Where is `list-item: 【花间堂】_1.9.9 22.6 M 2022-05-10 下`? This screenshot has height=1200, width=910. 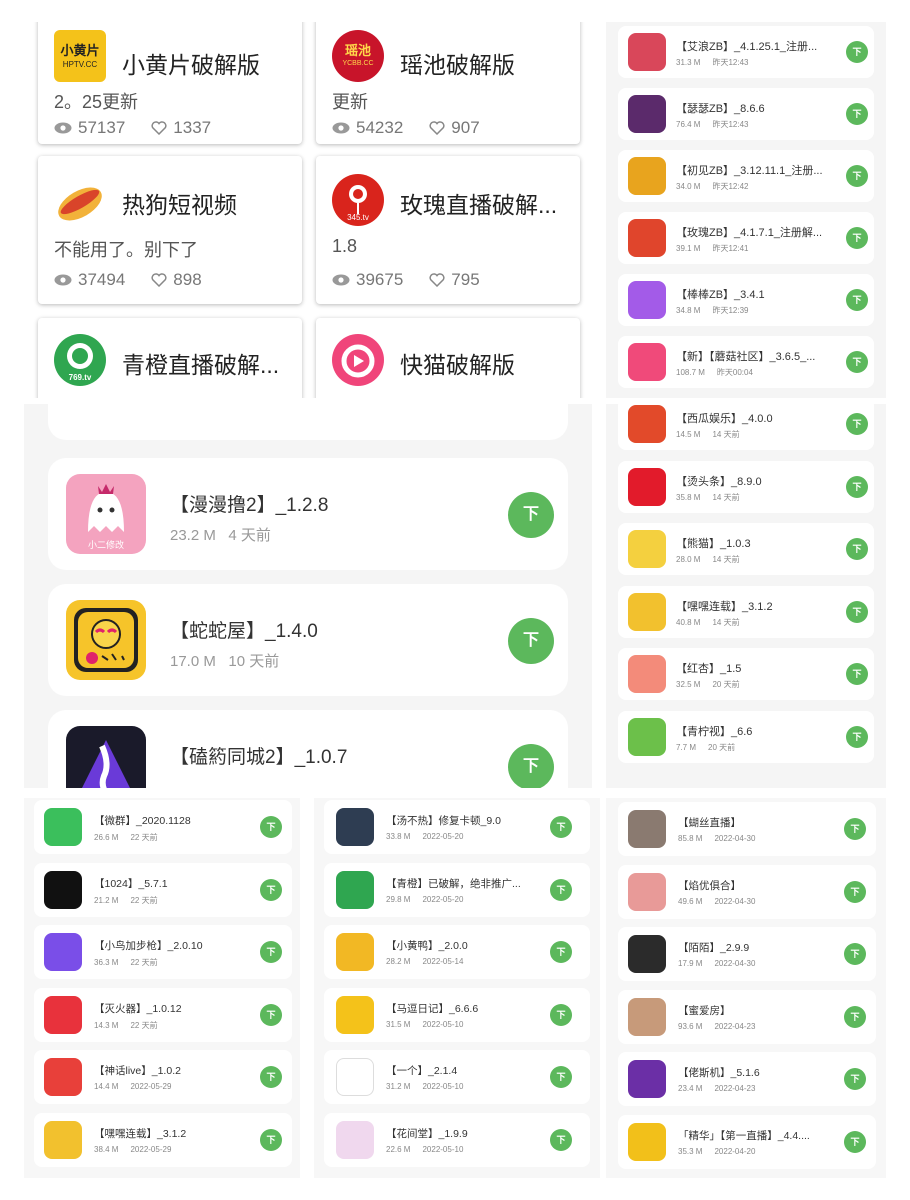 list-item: 【花间堂】_1.9.9 22.6 M 2022-05-10 下 is located at coordinates (457, 1139).